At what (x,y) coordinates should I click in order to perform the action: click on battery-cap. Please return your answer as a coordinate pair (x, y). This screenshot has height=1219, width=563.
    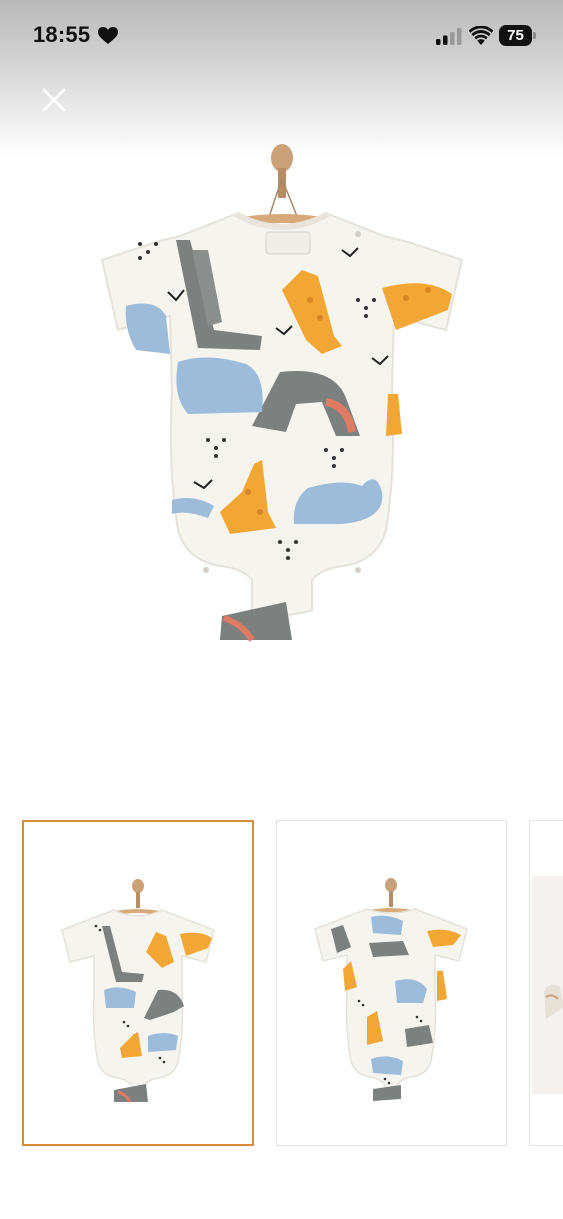
    Looking at the image, I should click on (534, 35).